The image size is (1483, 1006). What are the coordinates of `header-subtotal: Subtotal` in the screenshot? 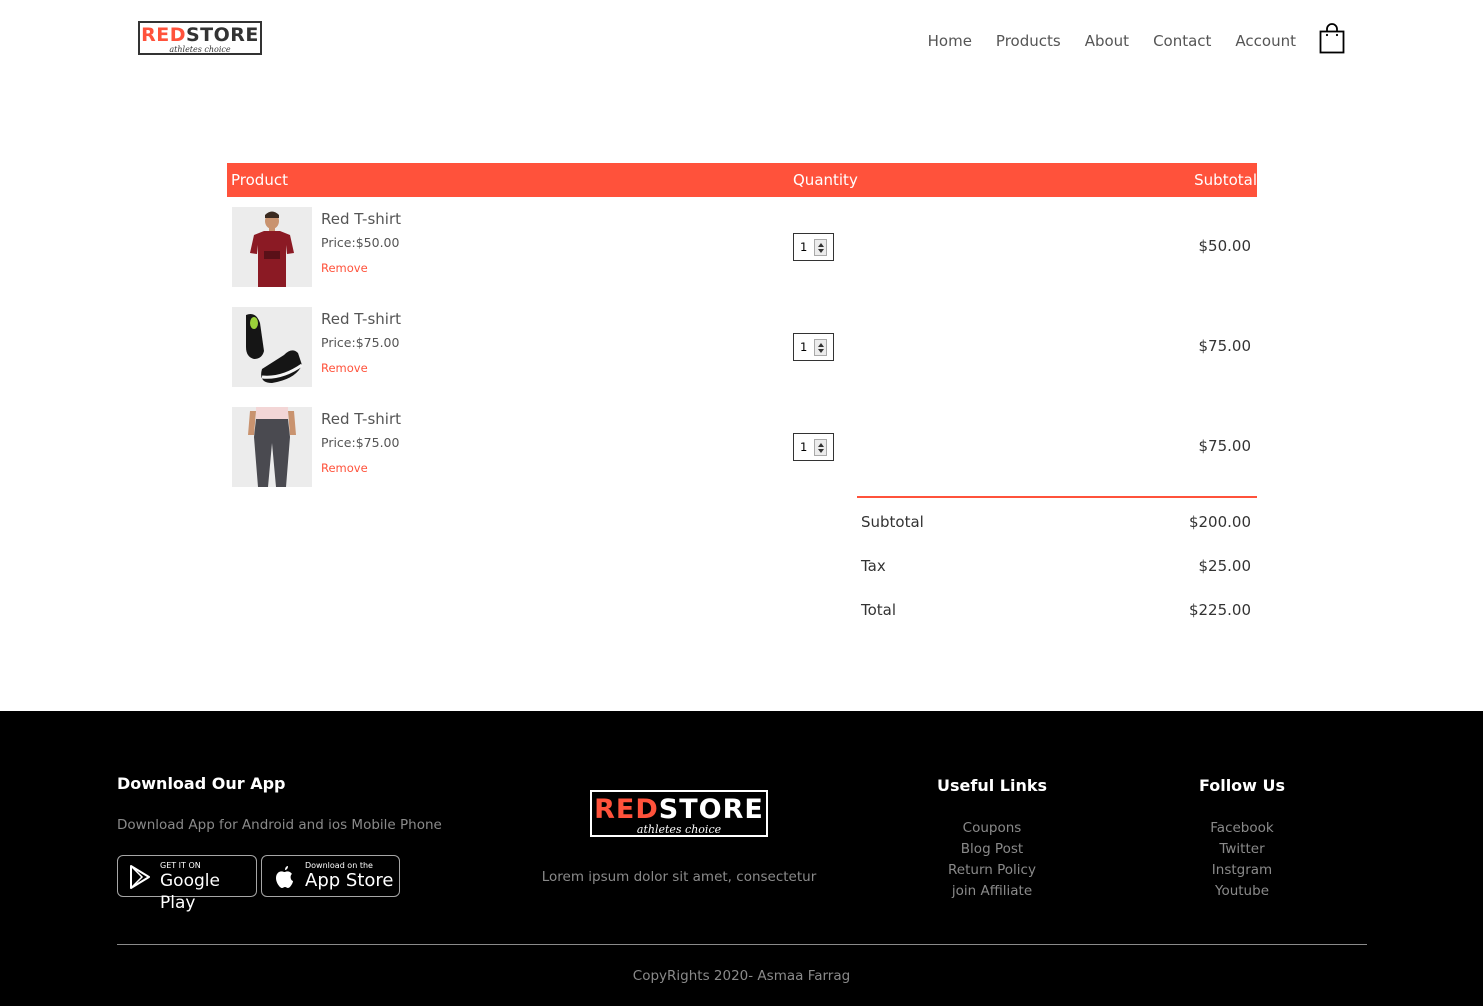 It's located at (1225, 180).